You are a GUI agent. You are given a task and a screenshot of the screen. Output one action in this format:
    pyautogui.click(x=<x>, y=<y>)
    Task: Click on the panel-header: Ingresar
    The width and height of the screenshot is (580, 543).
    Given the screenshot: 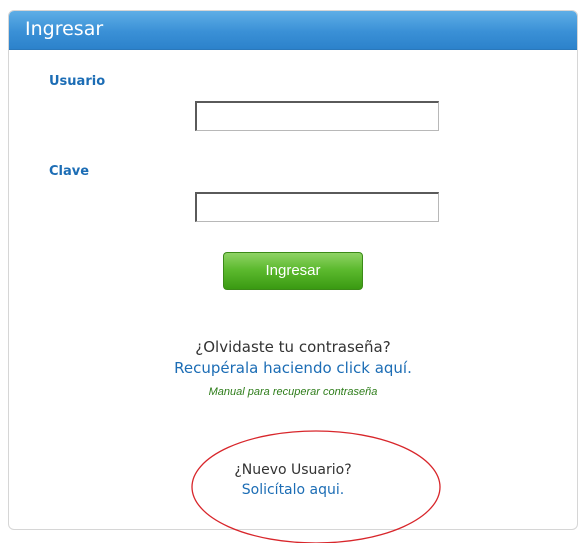 What is the action you would take?
    pyautogui.click(x=293, y=30)
    